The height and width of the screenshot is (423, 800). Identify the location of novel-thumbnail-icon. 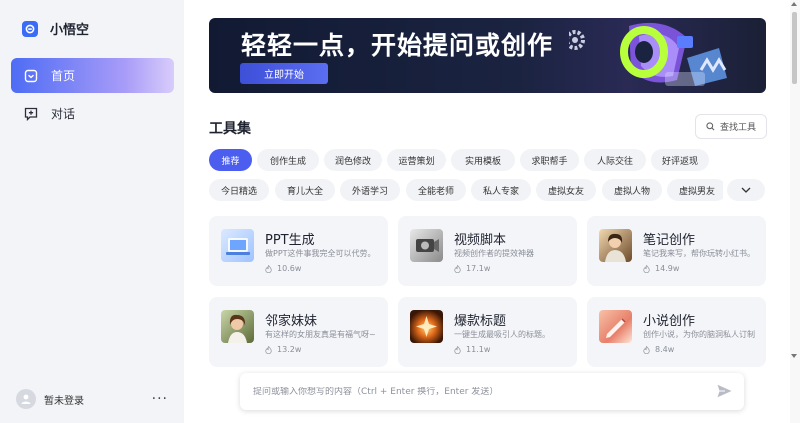
(615, 326).